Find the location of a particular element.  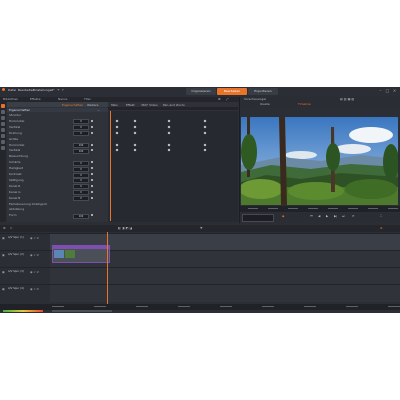

skip-back-icon: ⏮ is located at coordinates (311, 216).